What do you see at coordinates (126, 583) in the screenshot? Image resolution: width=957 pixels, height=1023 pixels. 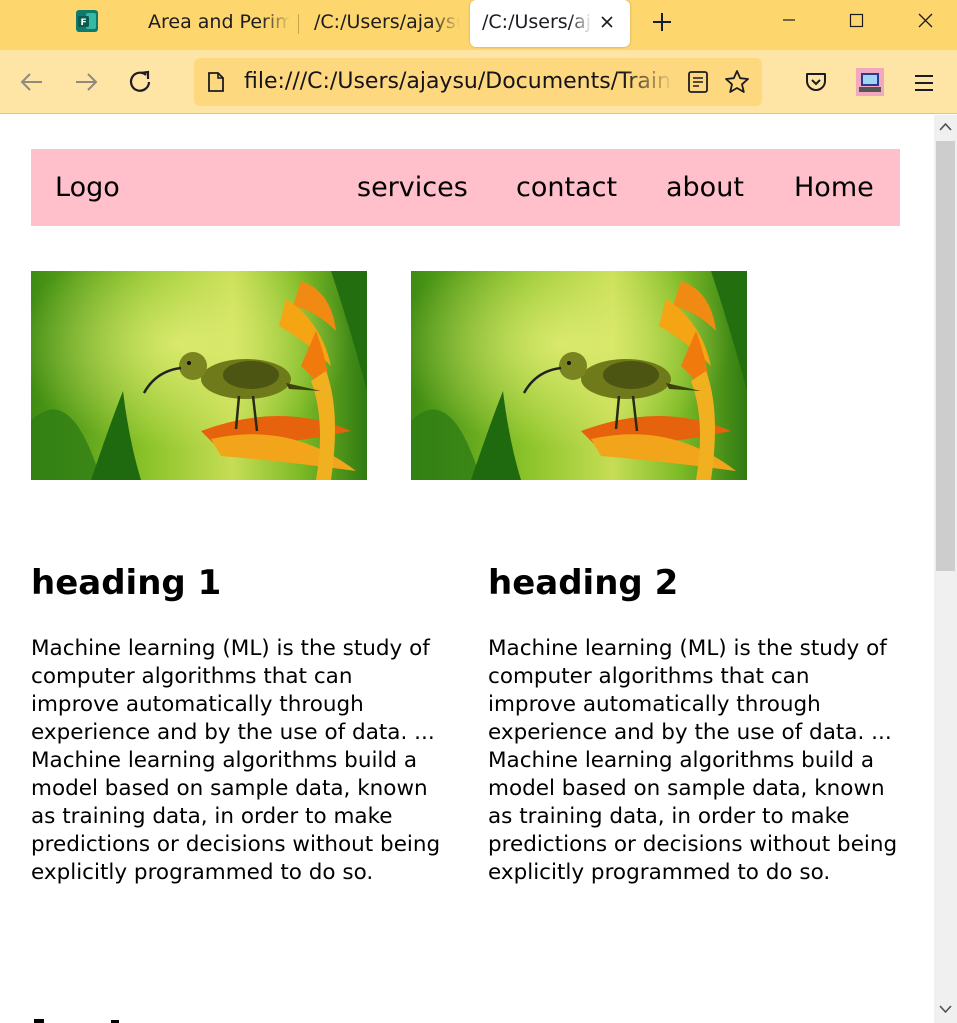 I see `section-heading: heading 1` at bounding box center [126, 583].